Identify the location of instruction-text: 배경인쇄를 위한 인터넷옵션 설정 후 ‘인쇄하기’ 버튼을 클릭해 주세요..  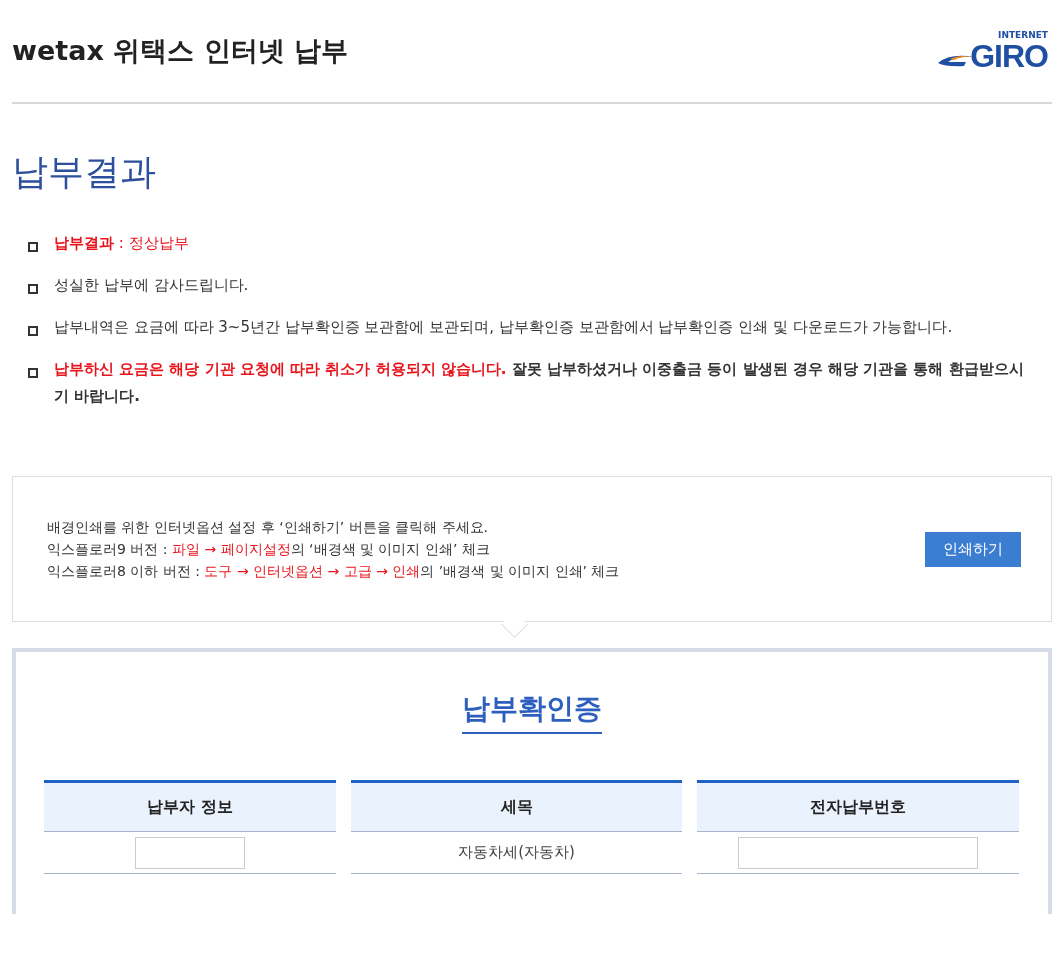
(268, 527).